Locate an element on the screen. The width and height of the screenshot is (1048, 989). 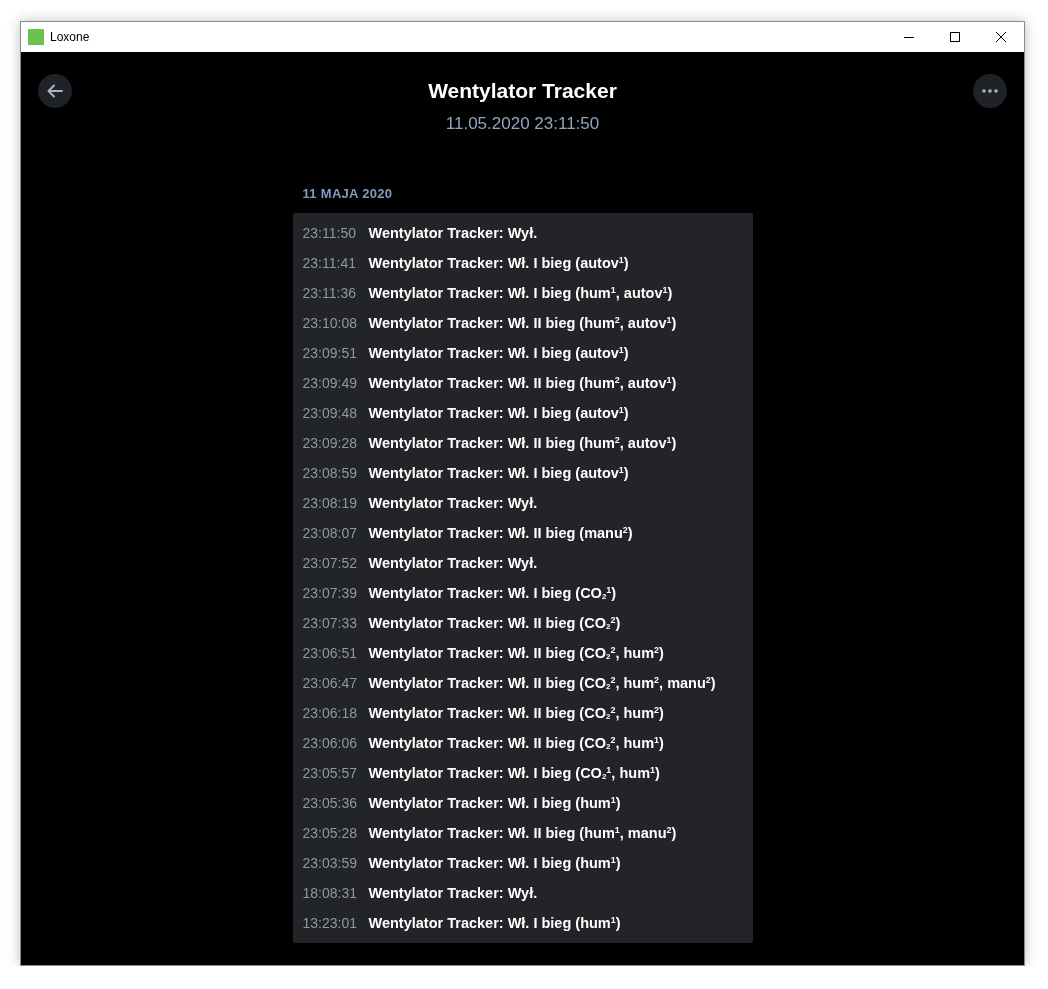
entry-time: 23:08:19 is located at coordinates (330, 503).